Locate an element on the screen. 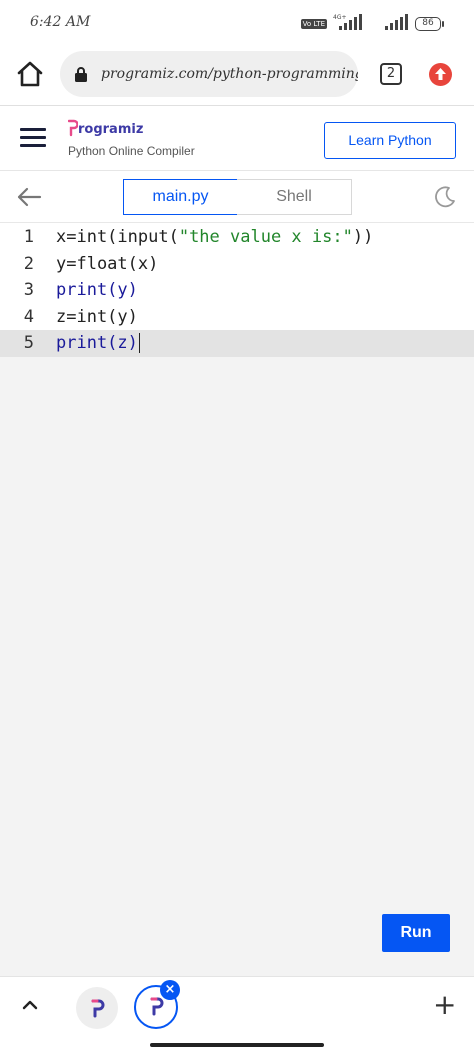 This screenshot has height=1053, width=474. code-line-1: 1 x=int(input("the value x is:")) is located at coordinates (237, 237).